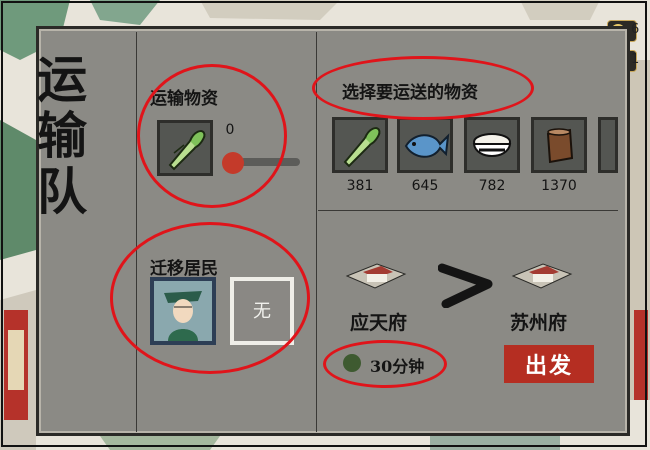 Image resolution: width=650 pixels, height=450 pixels. Describe the element at coordinates (62, 135) in the screenshot. I see `panel-title-char-2: 输` at that location.